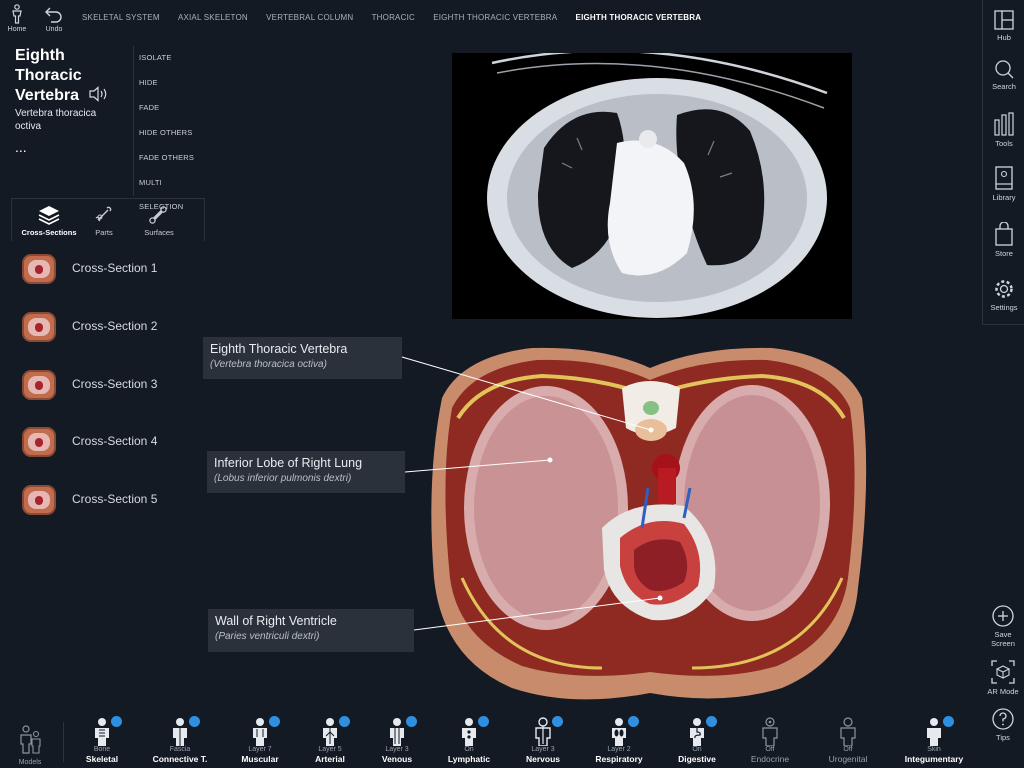 The width and height of the screenshot is (1024, 768). What do you see at coordinates (697, 759) in the screenshot?
I see `system-name: Digestive` at bounding box center [697, 759].